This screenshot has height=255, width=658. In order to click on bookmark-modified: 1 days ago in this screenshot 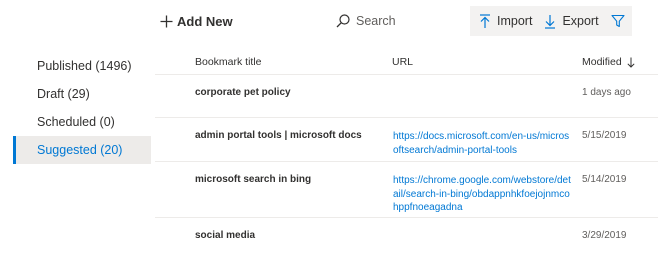, I will do `click(606, 92)`.